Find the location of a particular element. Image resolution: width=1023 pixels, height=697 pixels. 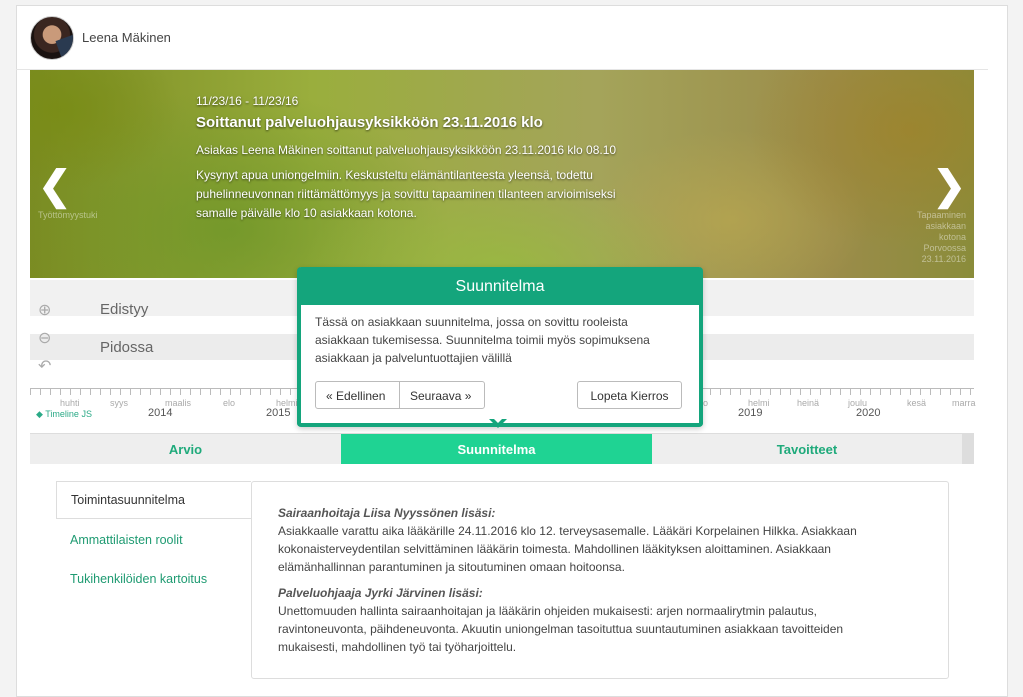

side-nav-item-toimintasuunnitelma: Toimintasuunnitelma is located at coordinates (153, 500).